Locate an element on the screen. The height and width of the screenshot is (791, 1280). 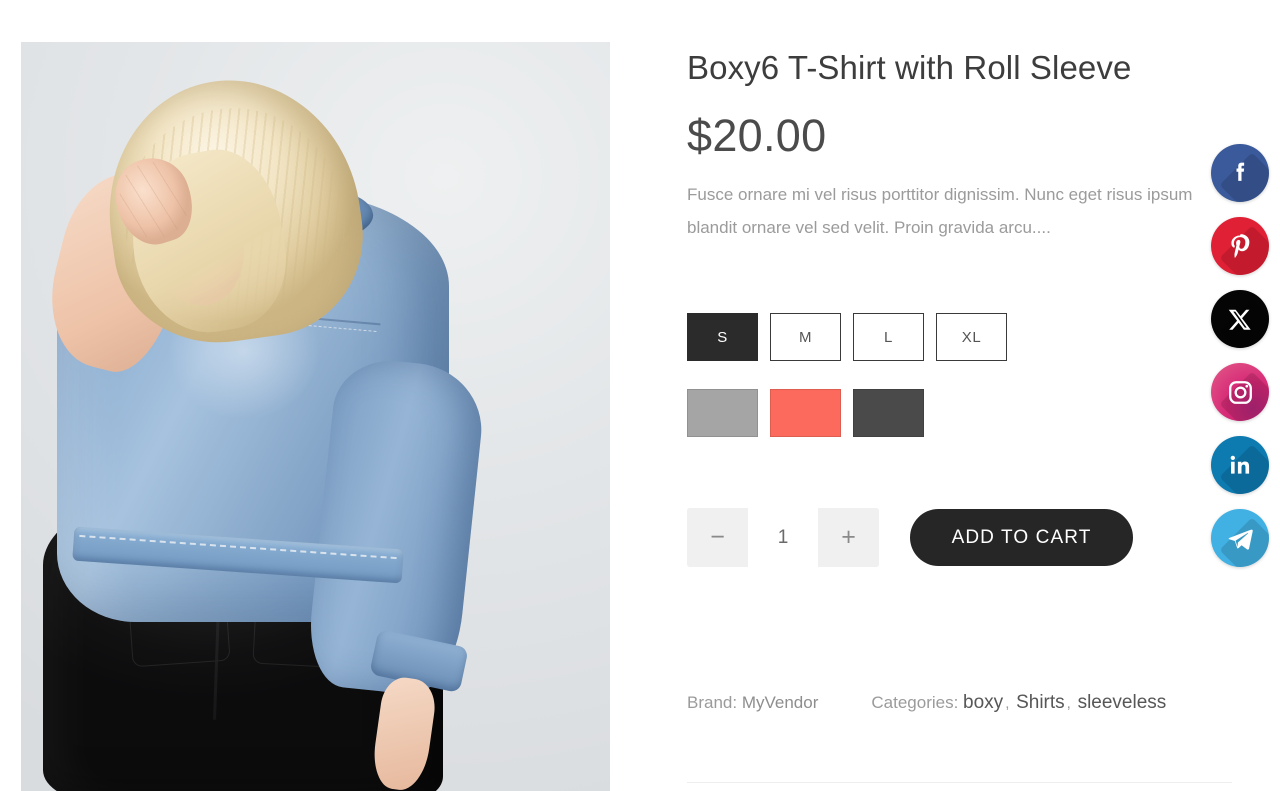
social-share-rail is located at coordinates (1240, 355).